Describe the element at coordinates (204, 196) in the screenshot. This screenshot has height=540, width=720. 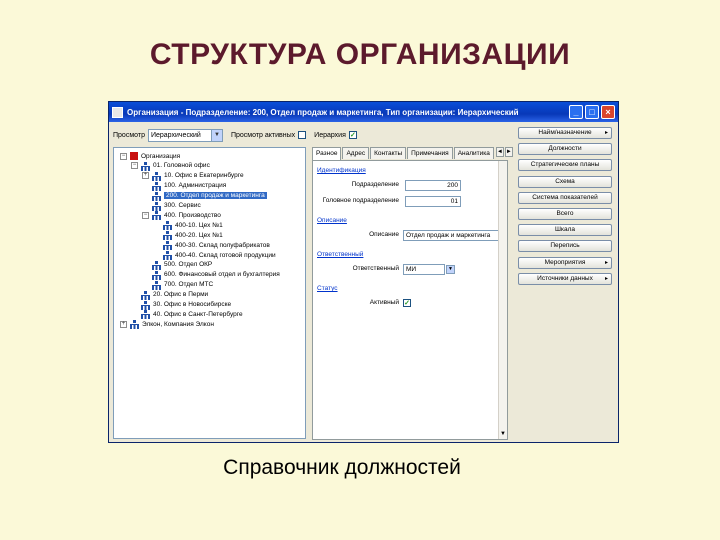
I see `tree-node: 200. Отдел продаж и маркетинга` at that location.